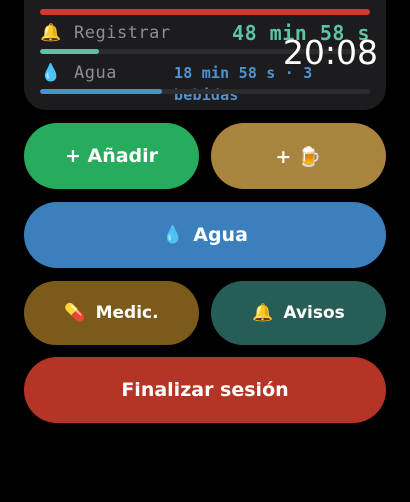 The image size is (410, 502). Describe the element at coordinates (205, 91) in the screenshot. I see `water-progress` at that location.